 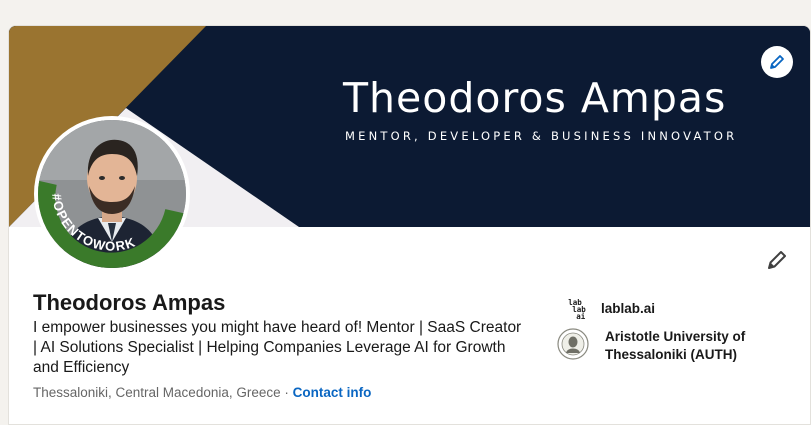 What do you see at coordinates (573, 344) in the screenshot?
I see `university-seal-icon` at bounding box center [573, 344].